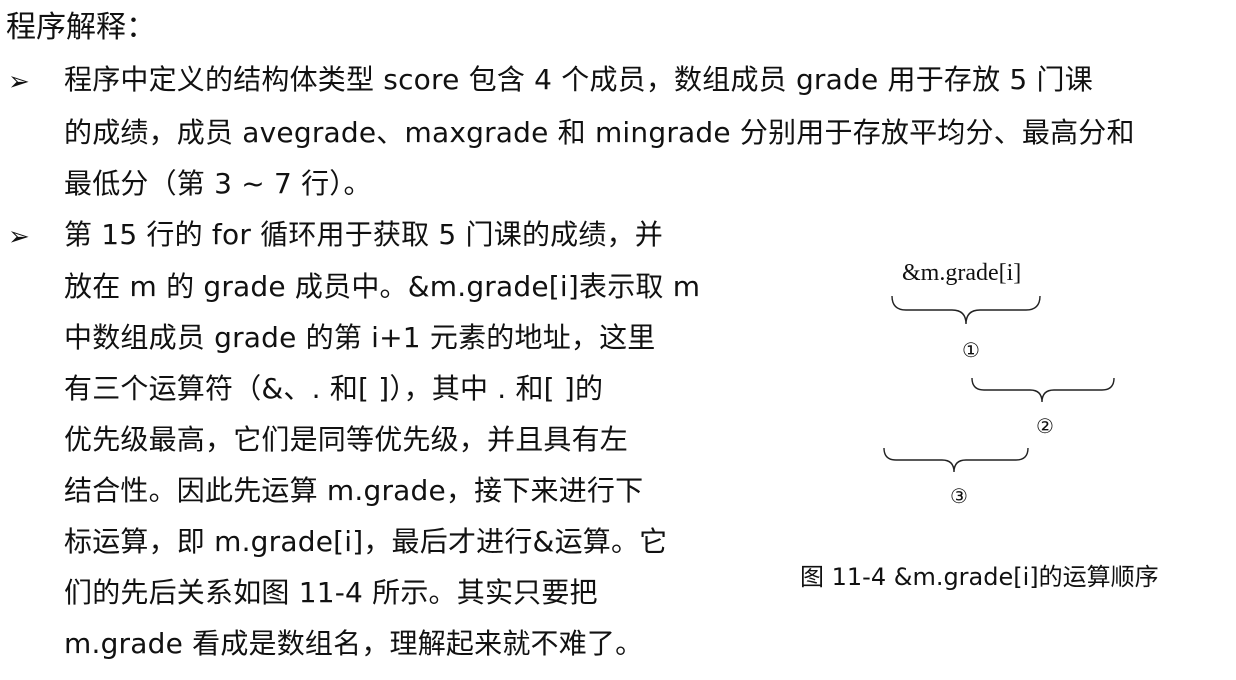 Image resolution: width=1236 pixels, height=680 pixels. Describe the element at coordinates (382, 286) in the screenshot. I see `paragraph-line: 放在 m 的 grade 成员中。&m.grade[i]表示取 m` at that location.